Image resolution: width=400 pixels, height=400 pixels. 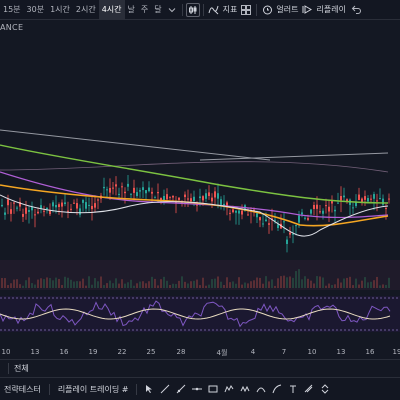 I want to click on bottom-divider, so click(x=137, y=389).